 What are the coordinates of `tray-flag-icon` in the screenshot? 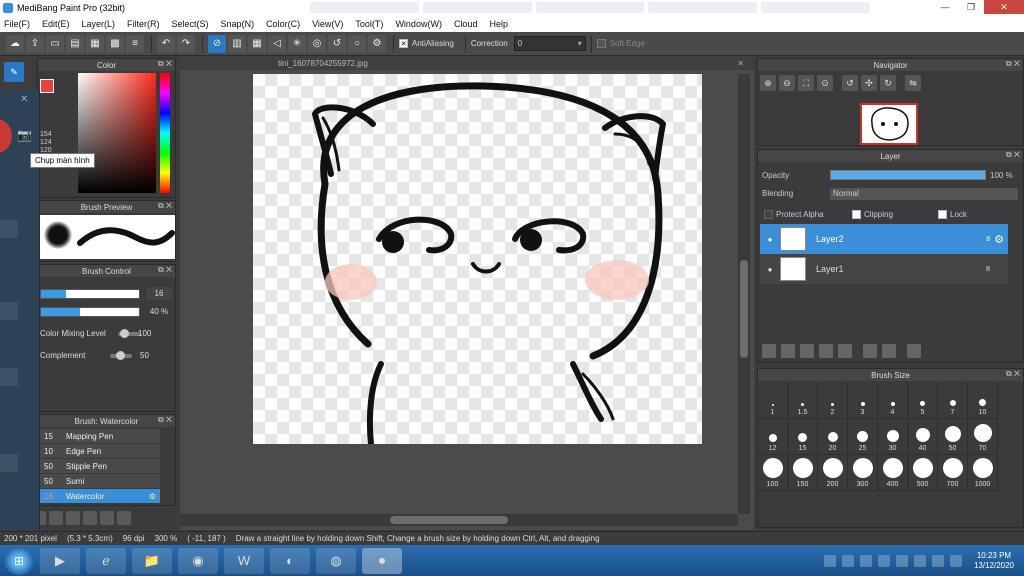 It's located at (901, 560).